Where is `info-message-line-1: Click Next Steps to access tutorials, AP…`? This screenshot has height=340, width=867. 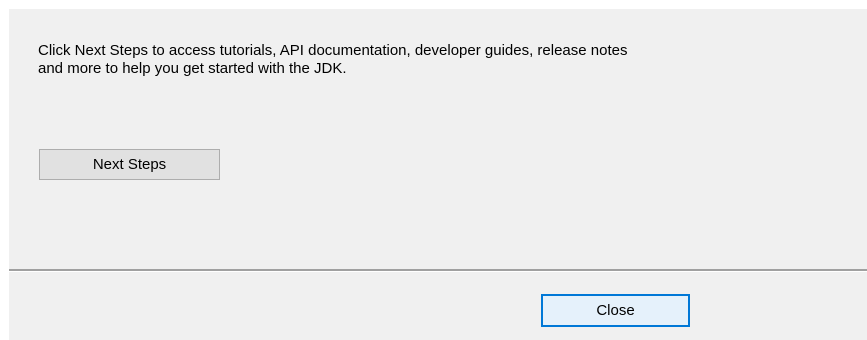 info-message-line-1: Click Next Steps to access tutorials, AP… is located at coordinates (333, 50).